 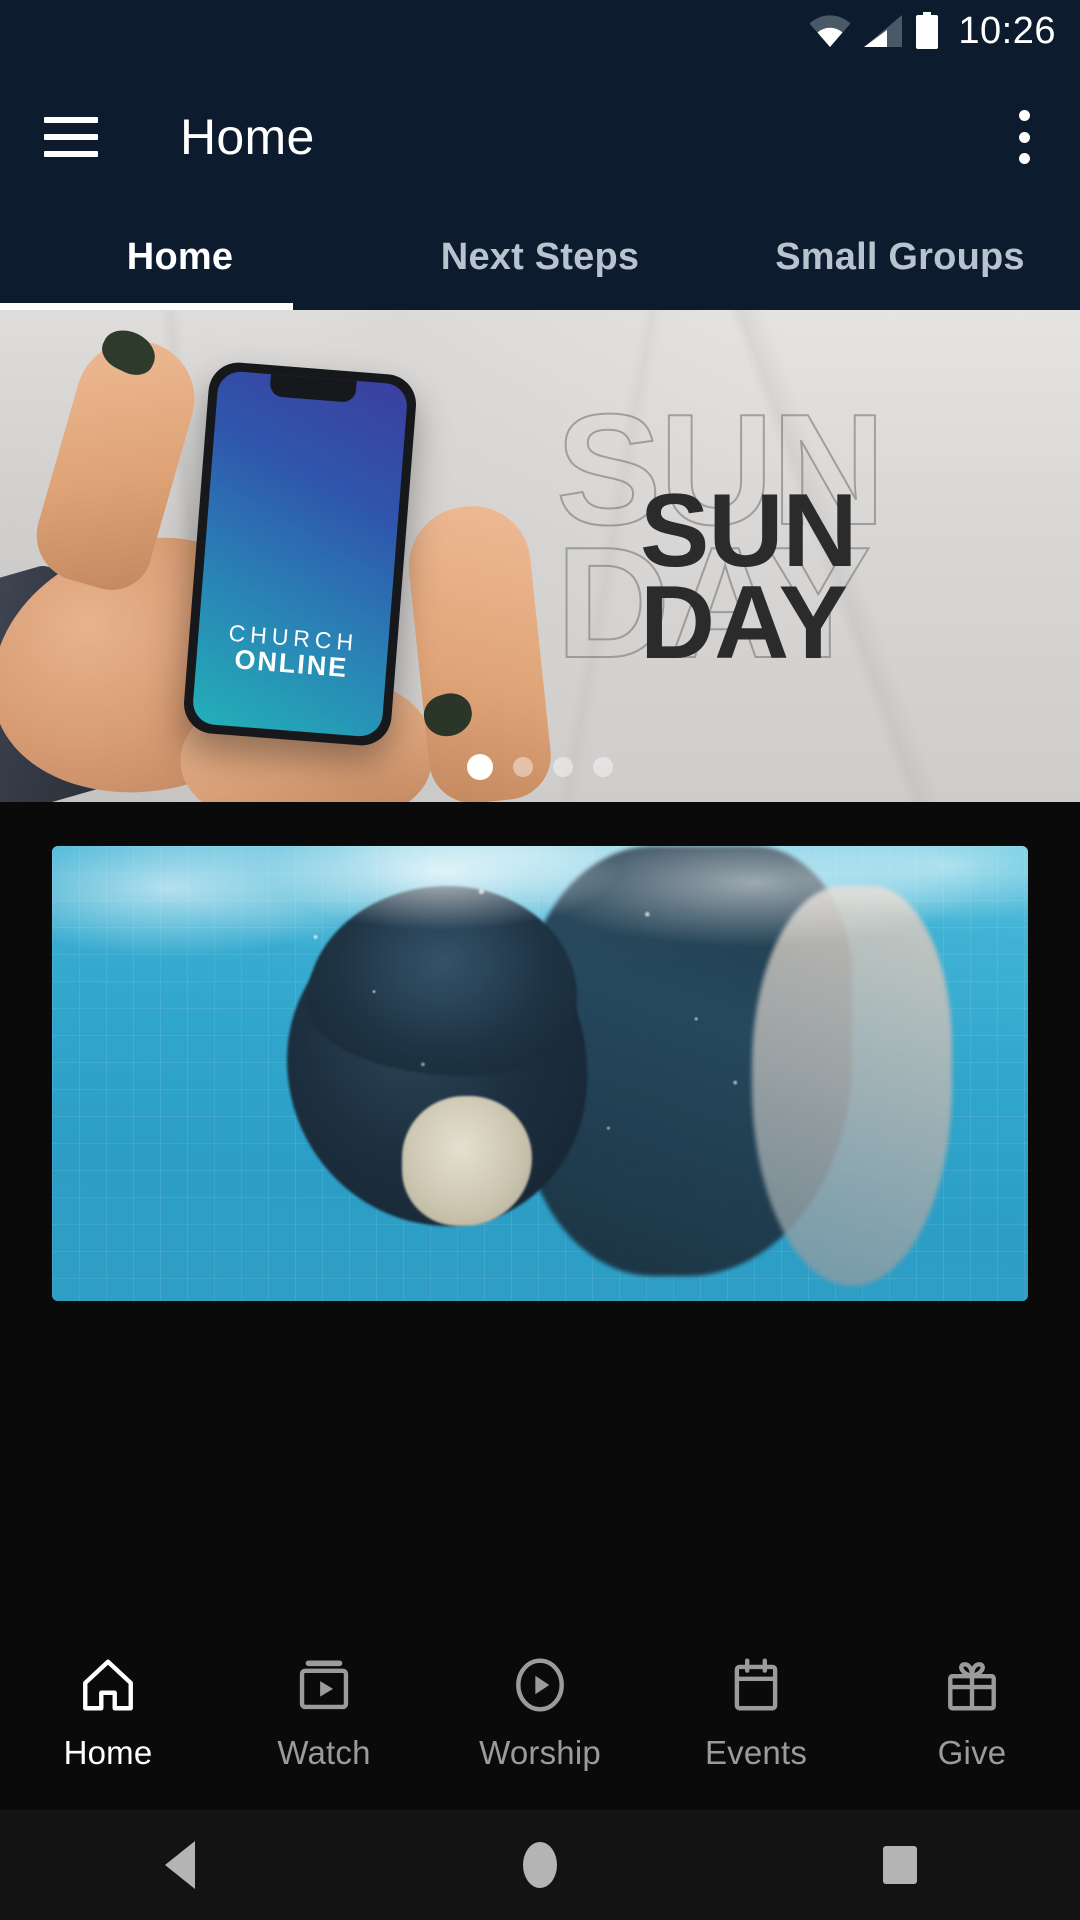 I want to click on tab-next-steps: Next Steps, so click(x=540, y=261).